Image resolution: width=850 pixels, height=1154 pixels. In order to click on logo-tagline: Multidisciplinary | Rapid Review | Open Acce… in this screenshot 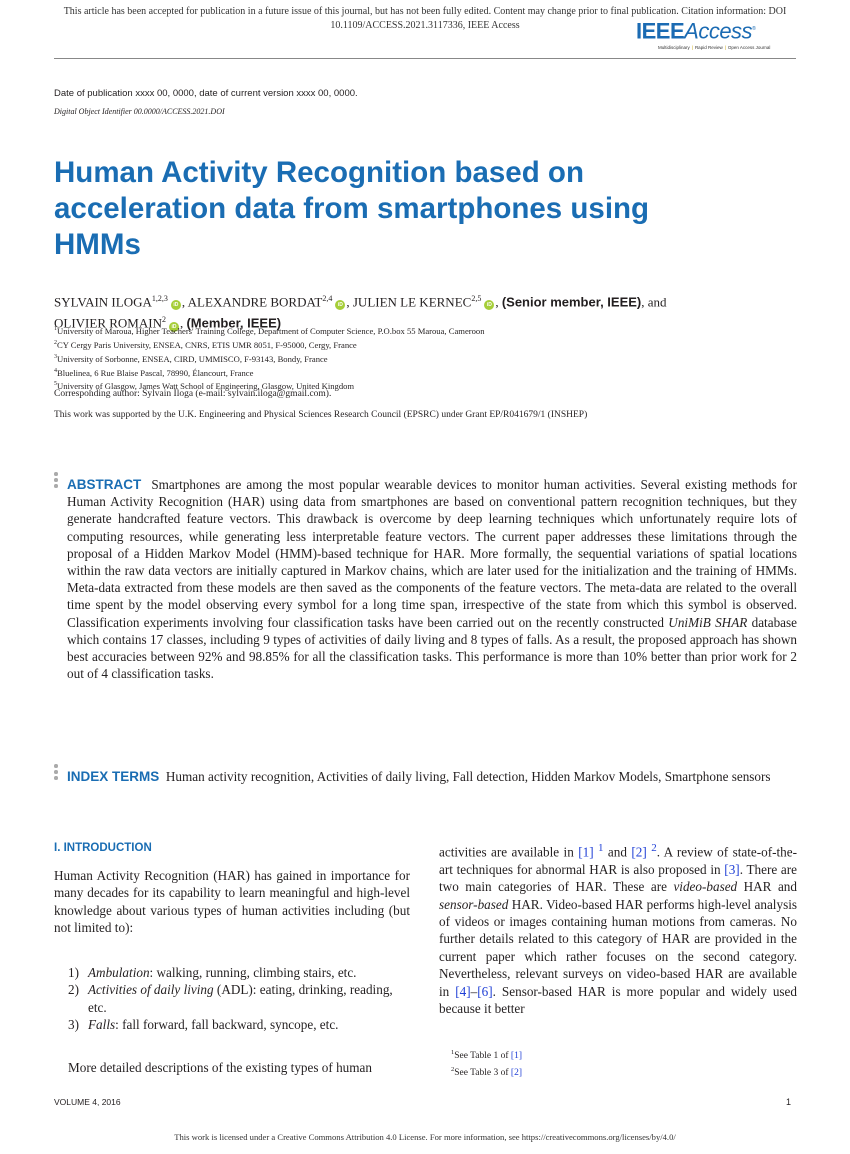, I will do `click(714, 48)`.